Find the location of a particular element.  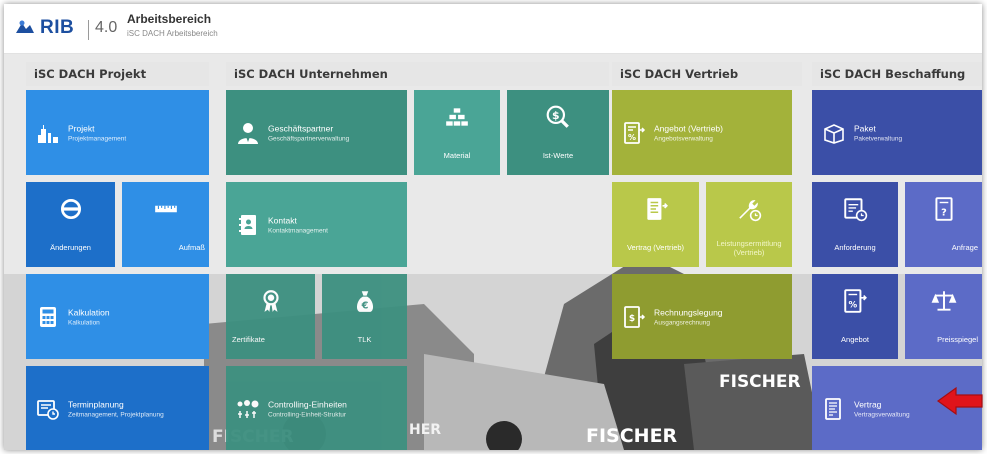

ruler-icon is located at coordinates (165, 209).